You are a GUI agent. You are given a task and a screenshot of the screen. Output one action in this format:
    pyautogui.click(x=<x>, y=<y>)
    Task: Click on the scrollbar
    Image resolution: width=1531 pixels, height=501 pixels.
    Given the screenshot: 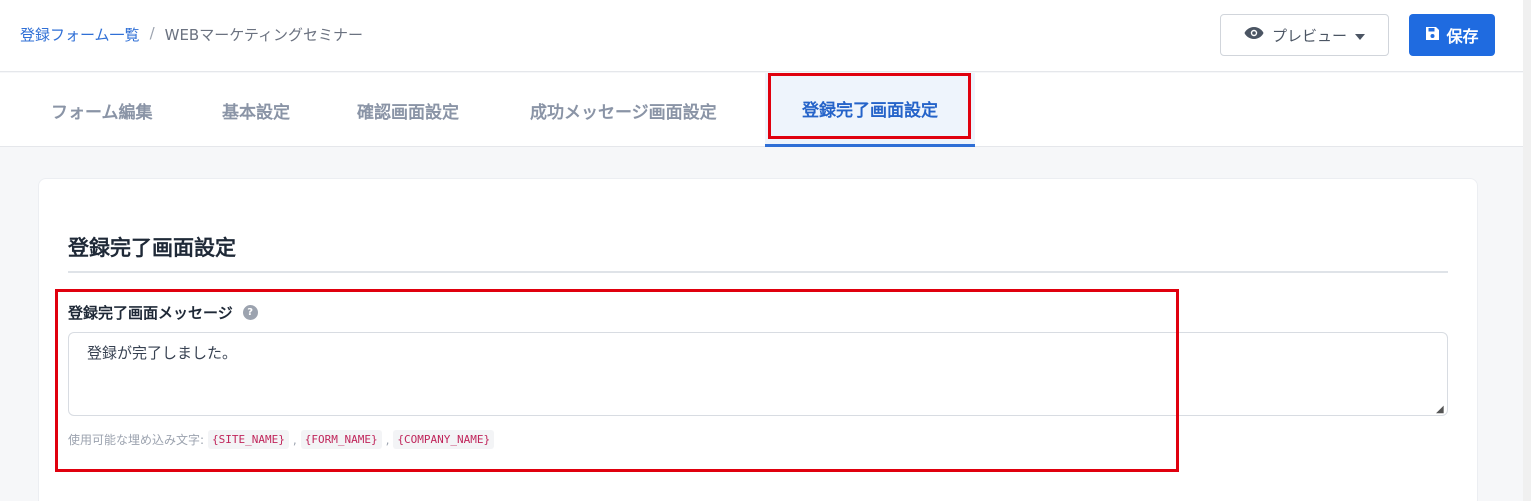 What is the action you would take?
    pyautogui.click(x=1527, y=250)
    